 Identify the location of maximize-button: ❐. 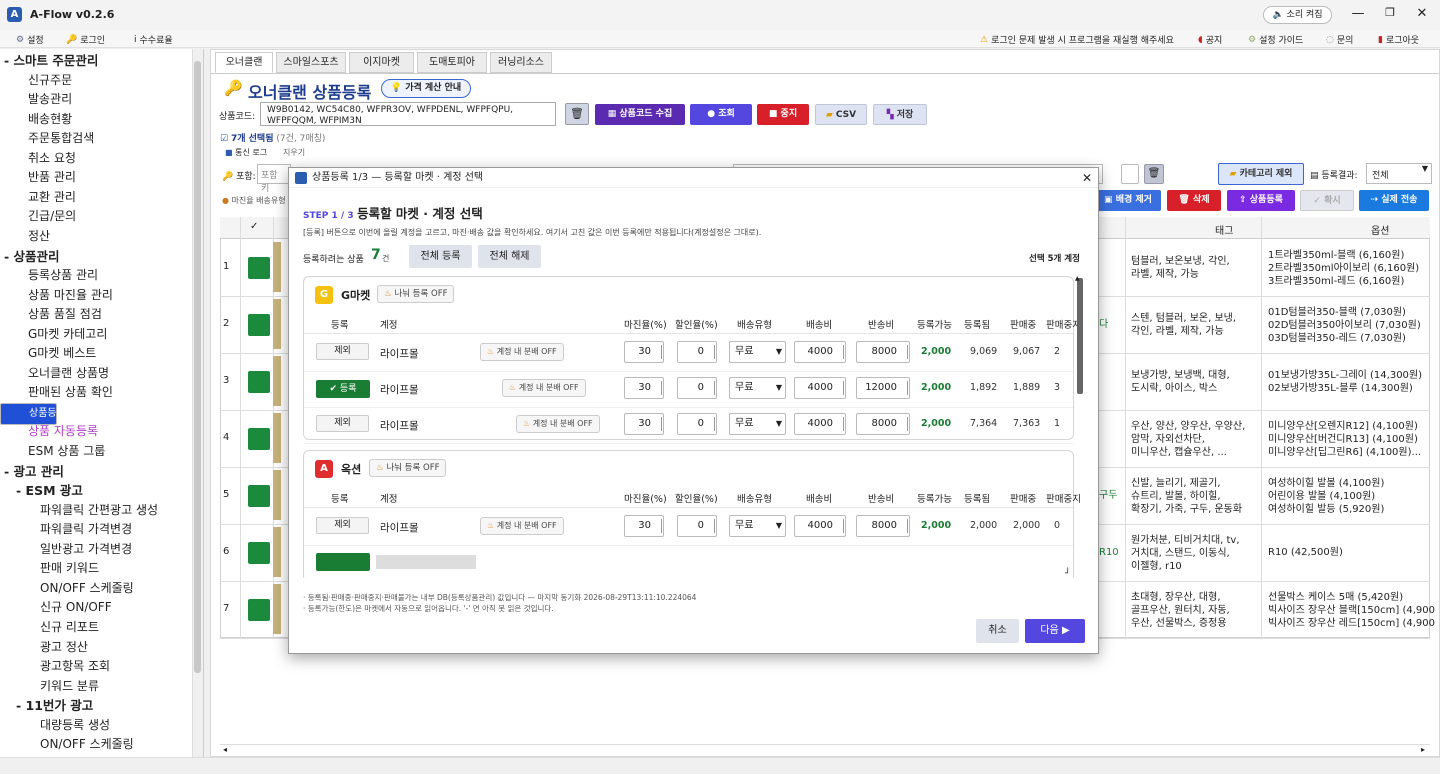
(1390, 12).